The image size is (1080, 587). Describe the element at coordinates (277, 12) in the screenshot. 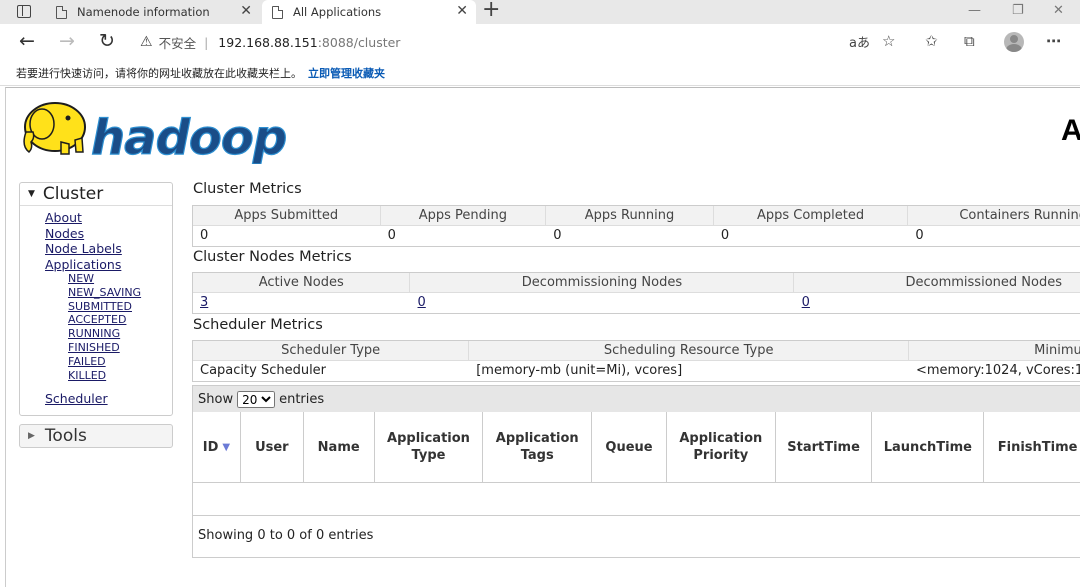

I see `page-icon` at that location.